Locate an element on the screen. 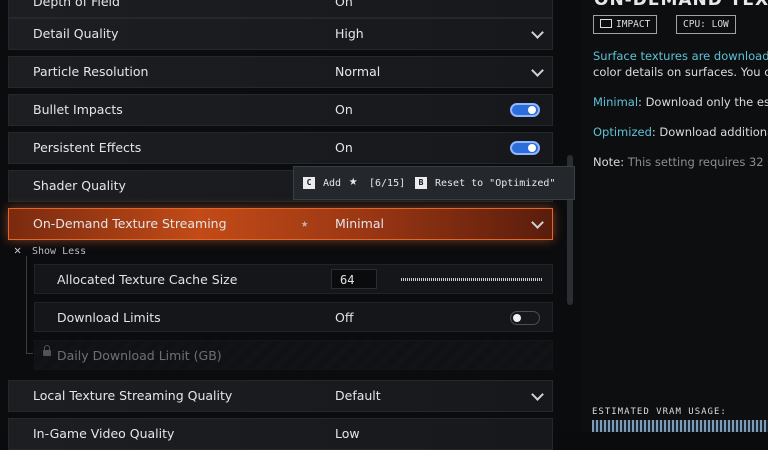 The image size is (768, 450). setting-value: Default is located at coordinates (358, 395).